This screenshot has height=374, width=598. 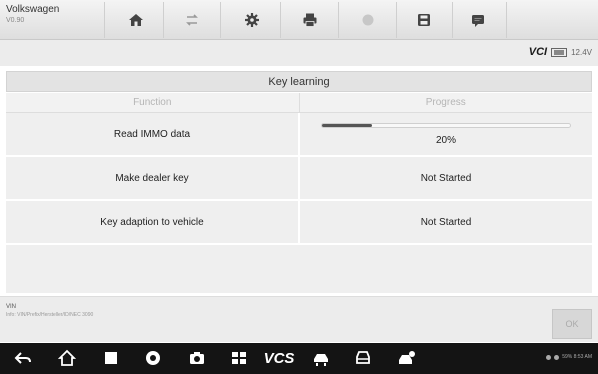 What do you see at coordinates (572, 324) in the screenshot?
I see `ok-button: OK` at bounding box center [572, 324].